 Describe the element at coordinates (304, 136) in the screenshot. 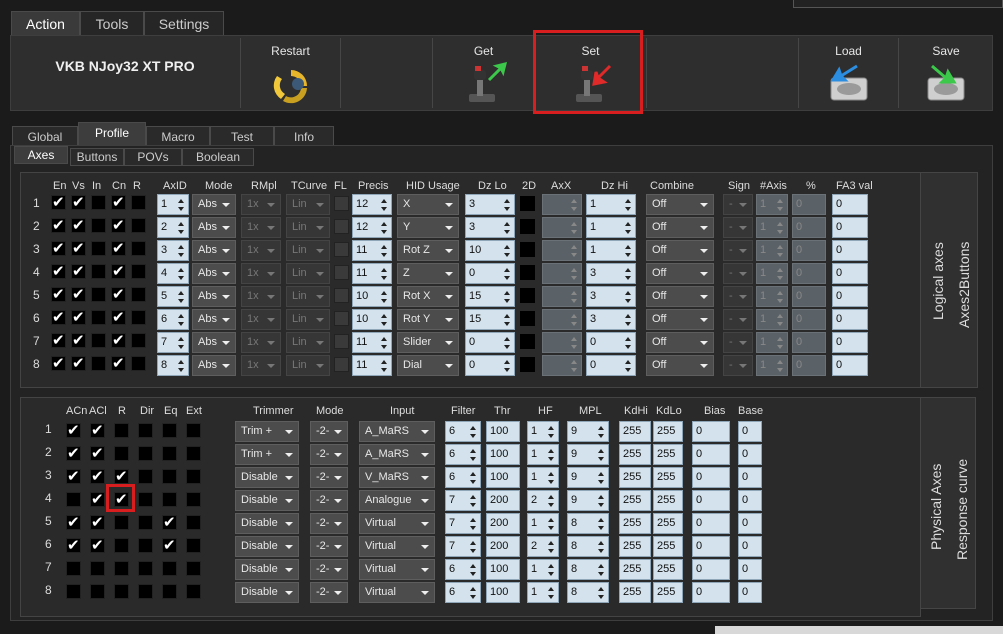

I see `tab-info: Info` at that location.